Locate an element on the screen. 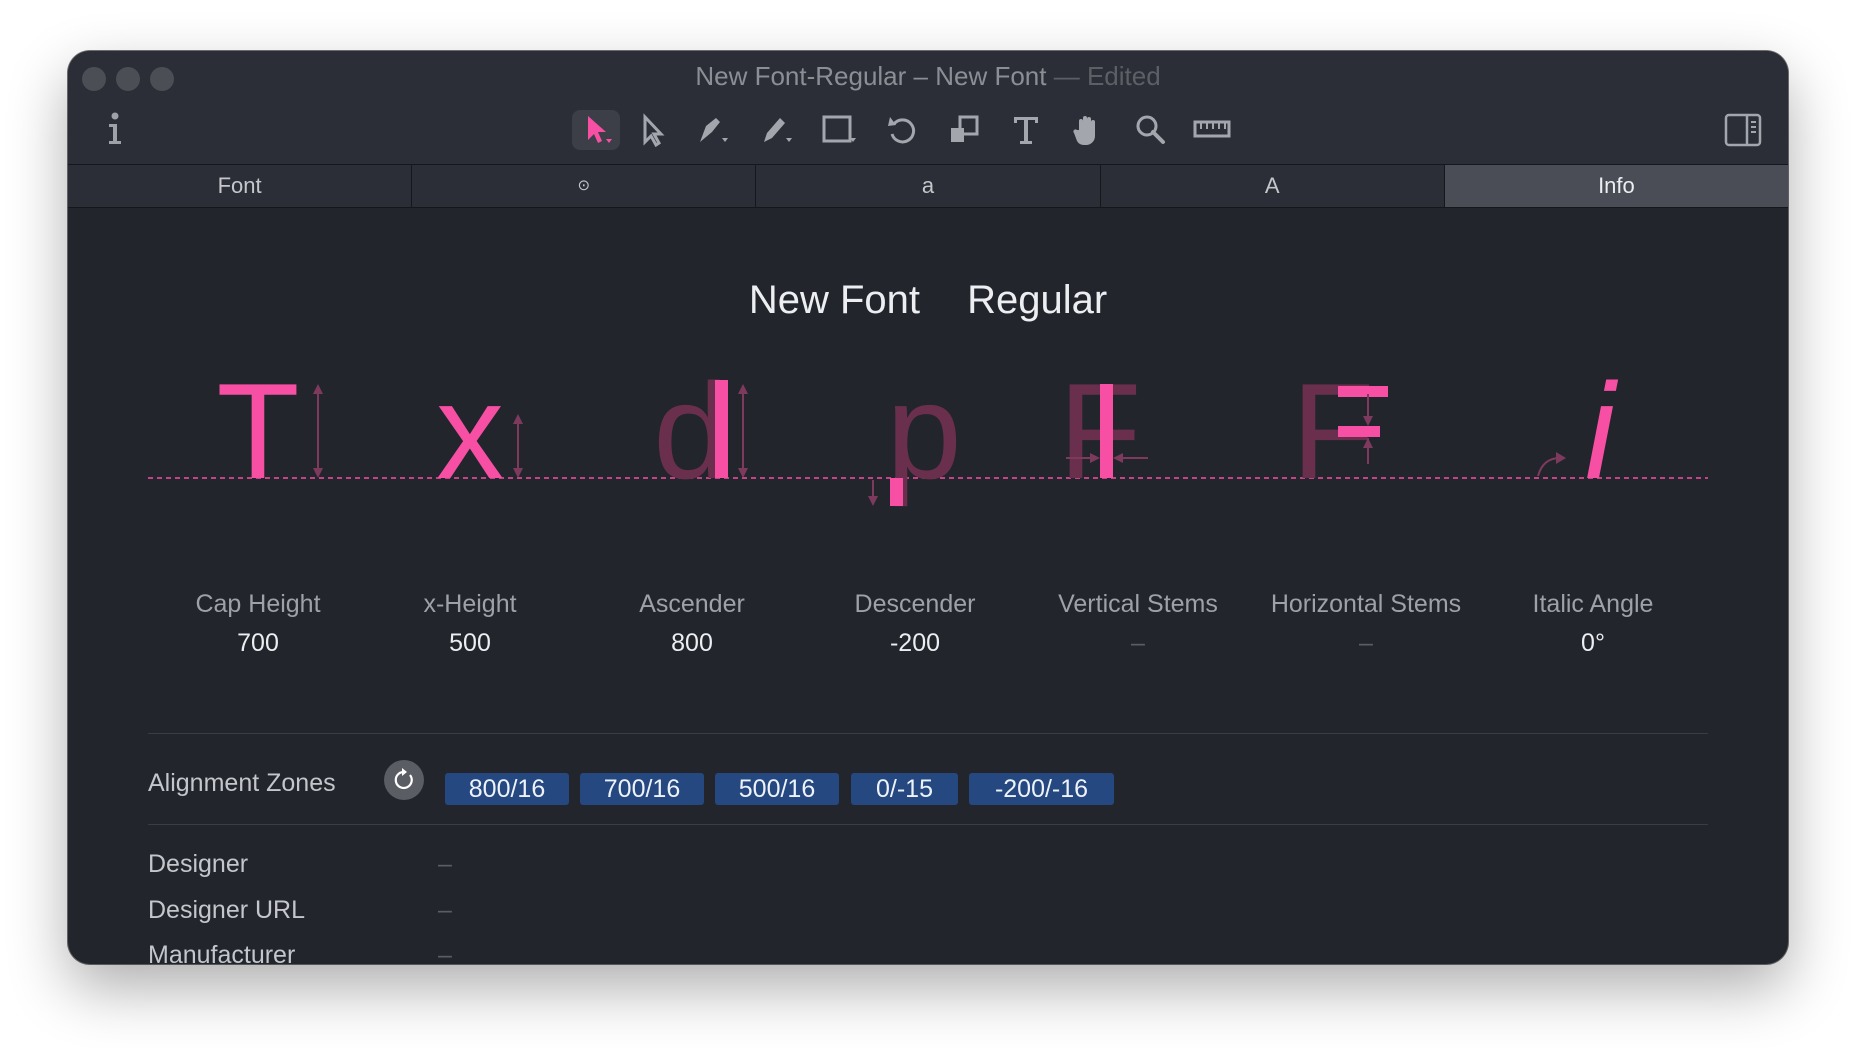 The height and width of the screenshot is (1048, 1854). scale-tool is located at coordinates (964, 130).